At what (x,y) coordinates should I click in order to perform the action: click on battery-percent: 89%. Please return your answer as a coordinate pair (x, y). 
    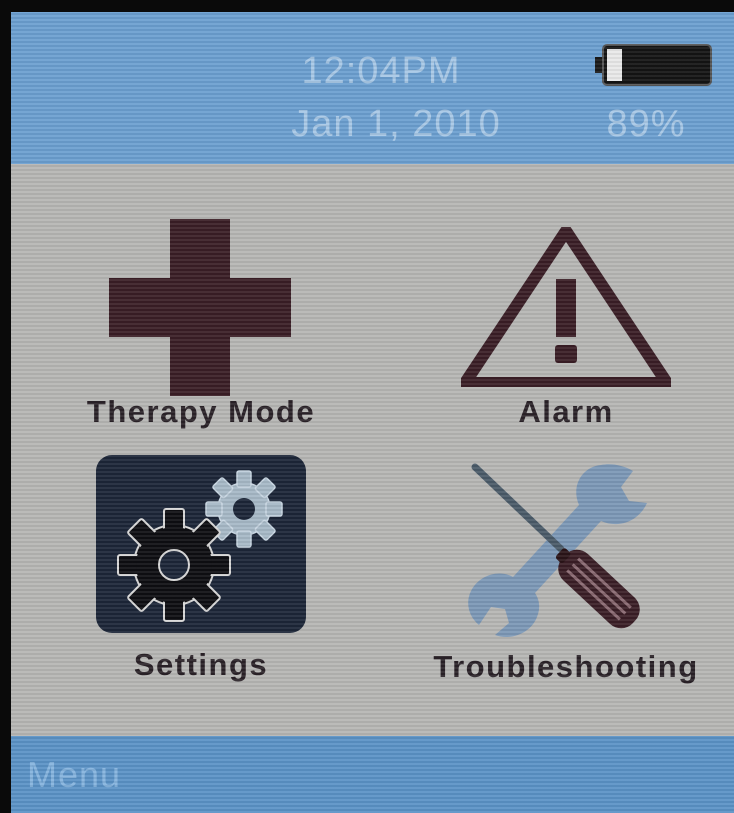
    Looking at the image, I should click on (646, 124).